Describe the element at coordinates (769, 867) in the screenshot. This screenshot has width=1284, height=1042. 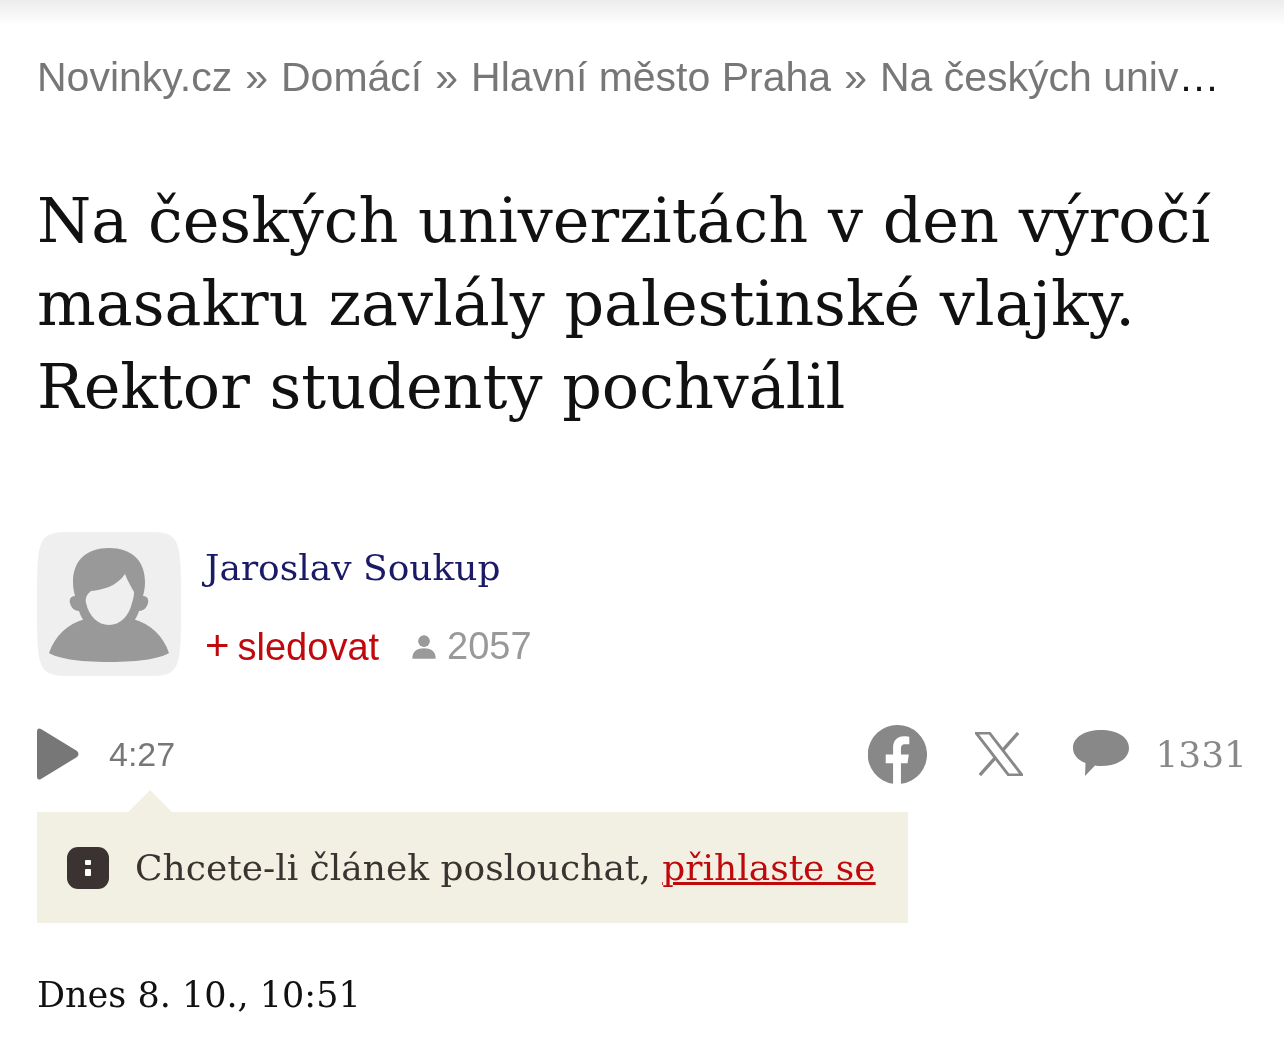
I see `login-link: přihlaste se` at that location.